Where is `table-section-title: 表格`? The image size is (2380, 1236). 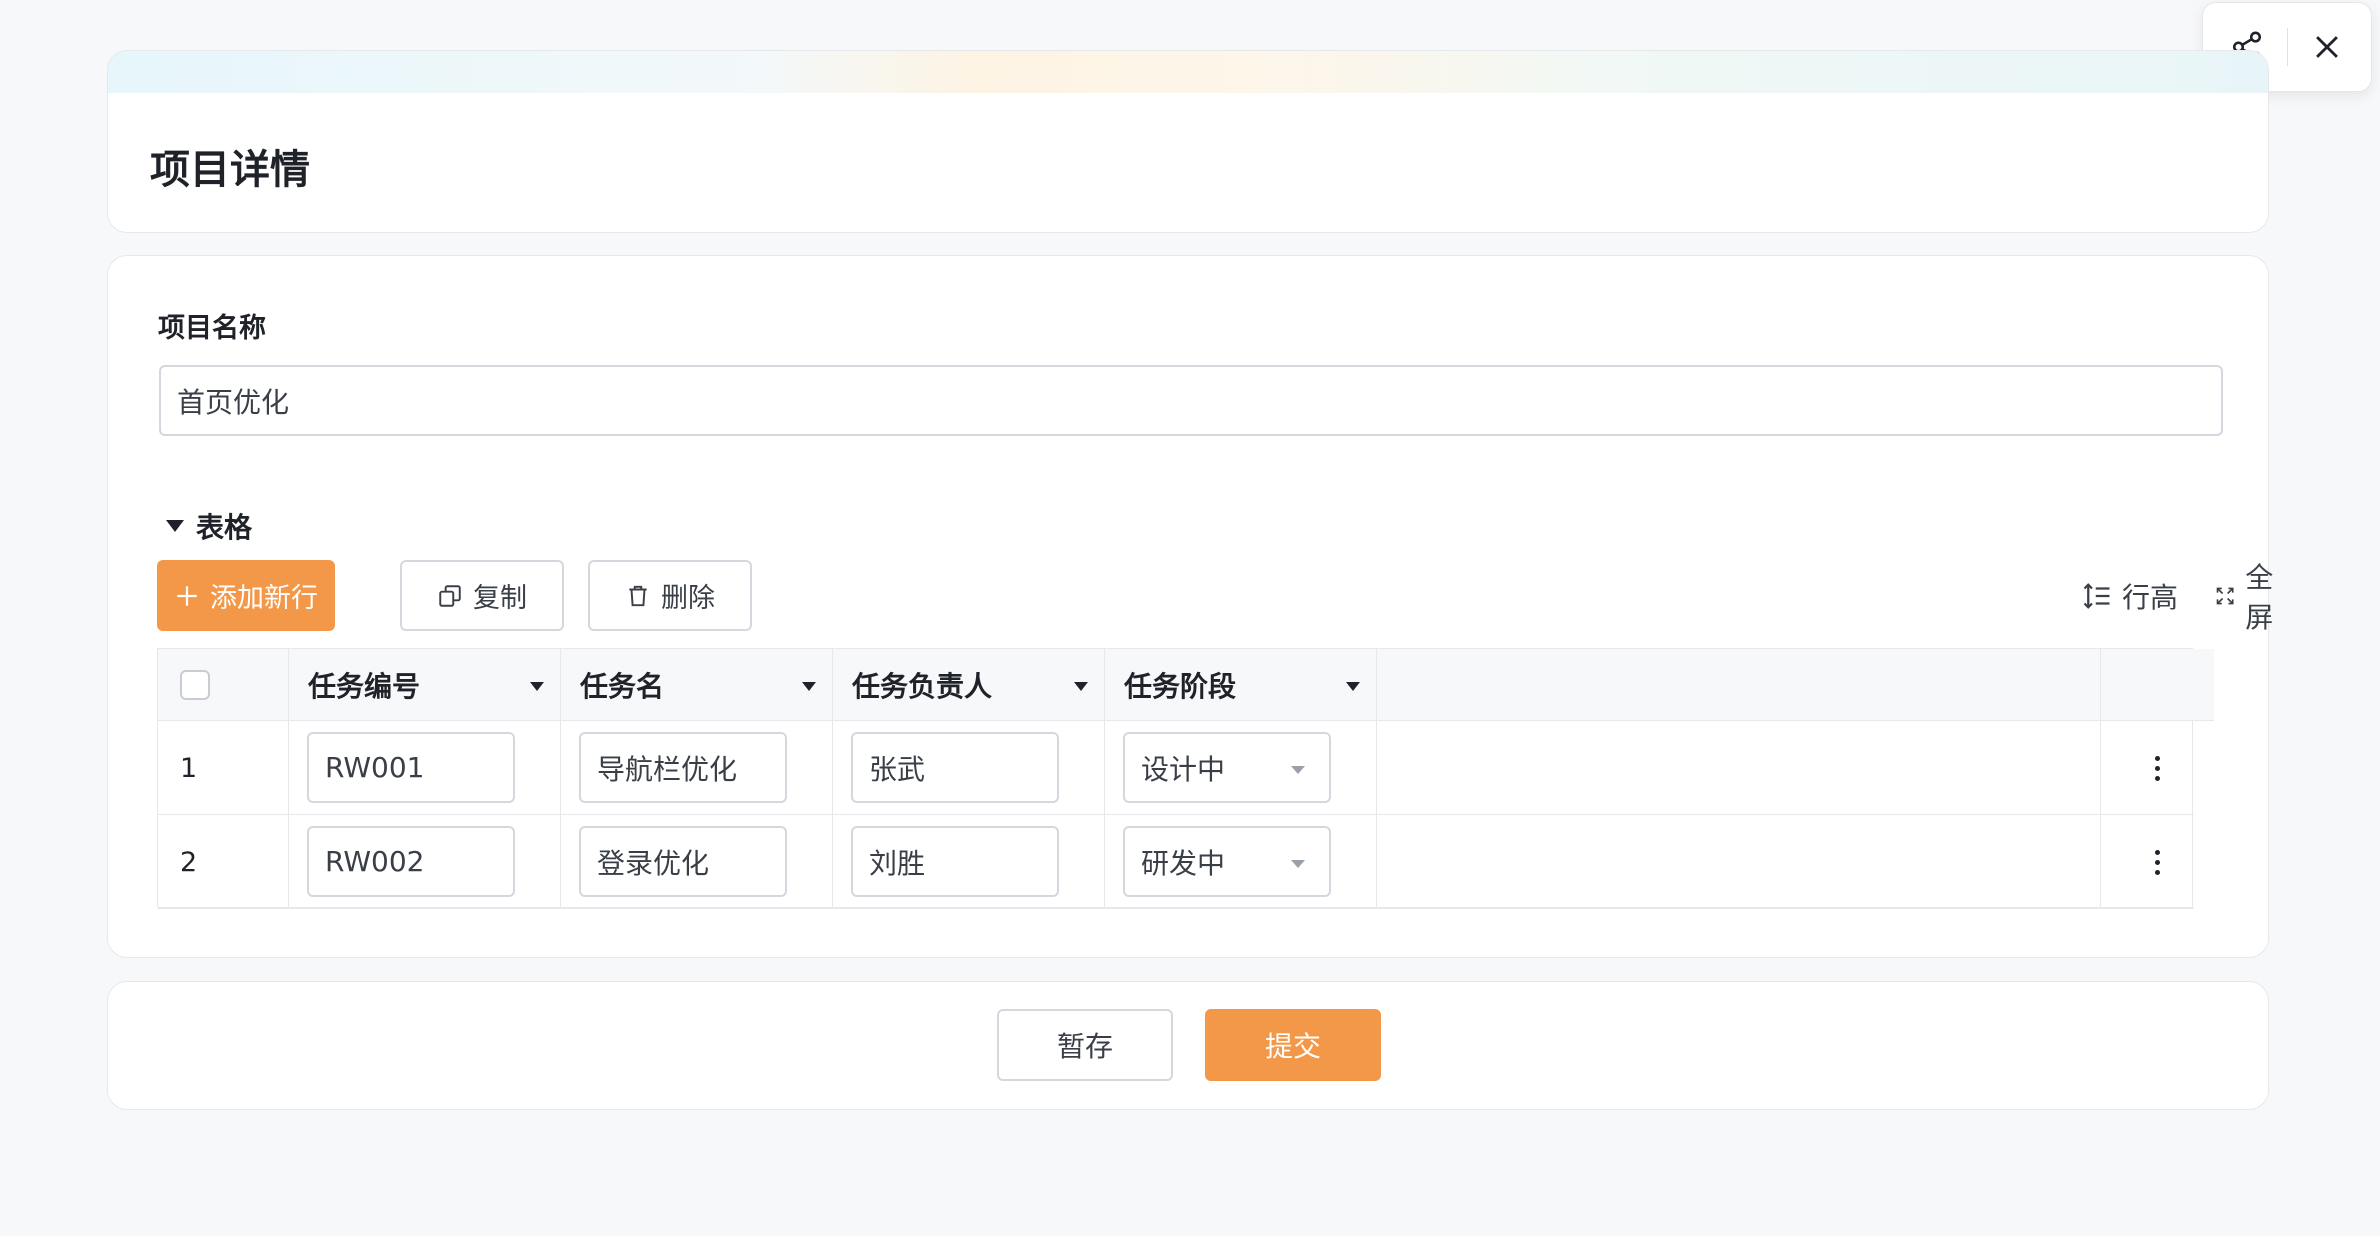 table-section-title: 表格 is located at coordinates (224, 527).